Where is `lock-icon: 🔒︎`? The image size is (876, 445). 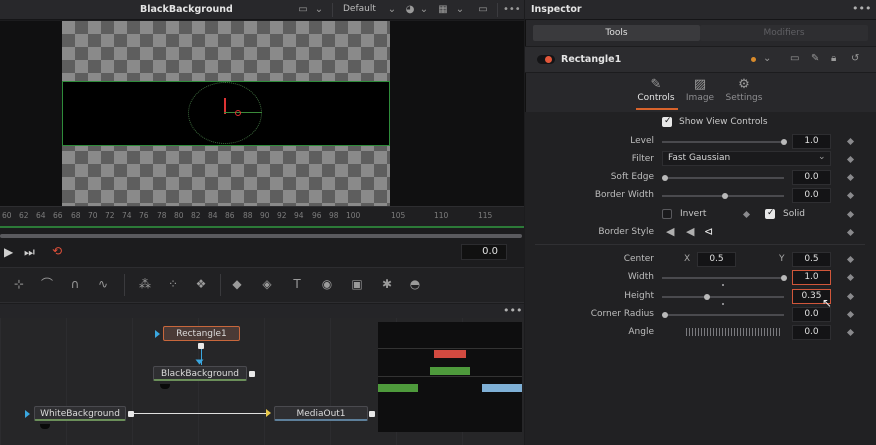 lock-icon: 🔒︎ is located at coordinates (833, 58).